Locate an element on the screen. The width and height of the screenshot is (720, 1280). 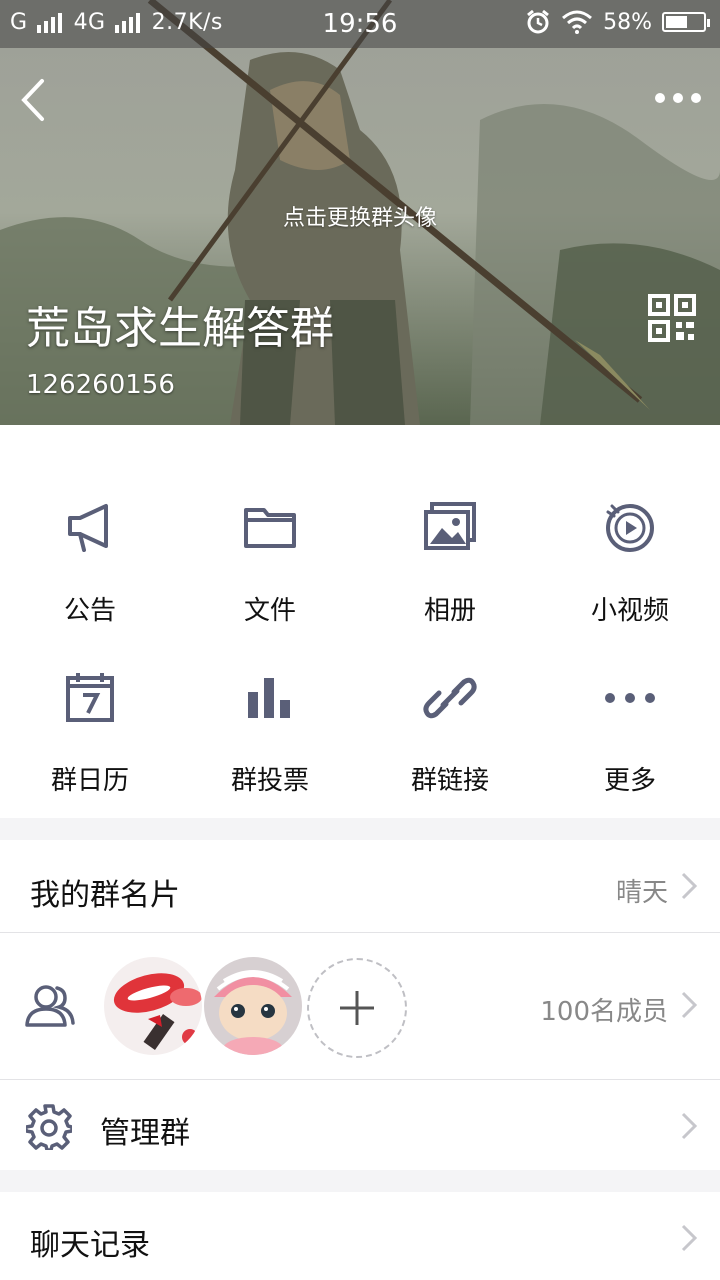
grid-item-link: 群链接 is located at coordinates (450, 712).